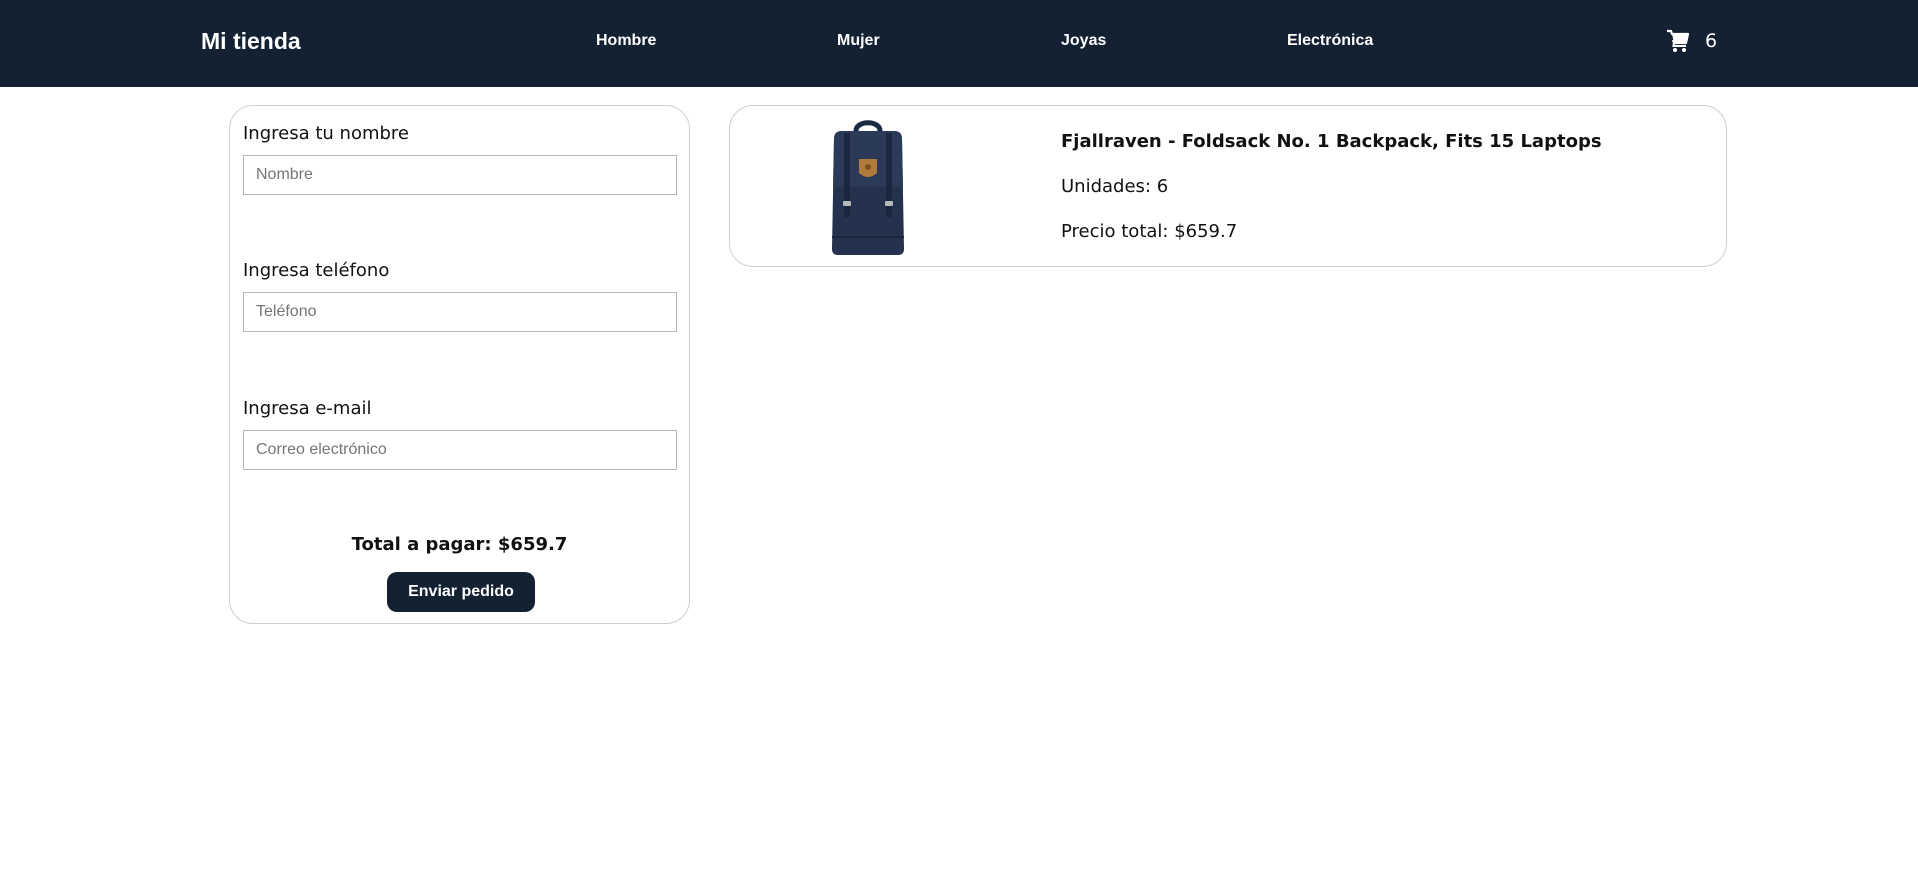  Describe the element at coordinates (868, 187) in the screenshot. I see `backpack-image` at that location.